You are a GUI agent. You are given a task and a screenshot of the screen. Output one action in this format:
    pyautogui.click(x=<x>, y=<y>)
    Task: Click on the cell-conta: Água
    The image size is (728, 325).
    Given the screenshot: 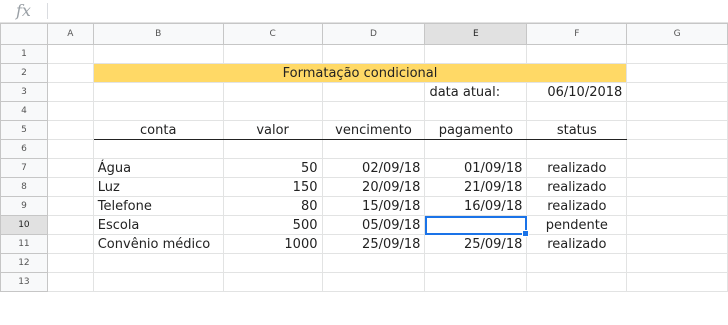 What is the action you would take?
    pyautogui.click(x=158, y=168)
    